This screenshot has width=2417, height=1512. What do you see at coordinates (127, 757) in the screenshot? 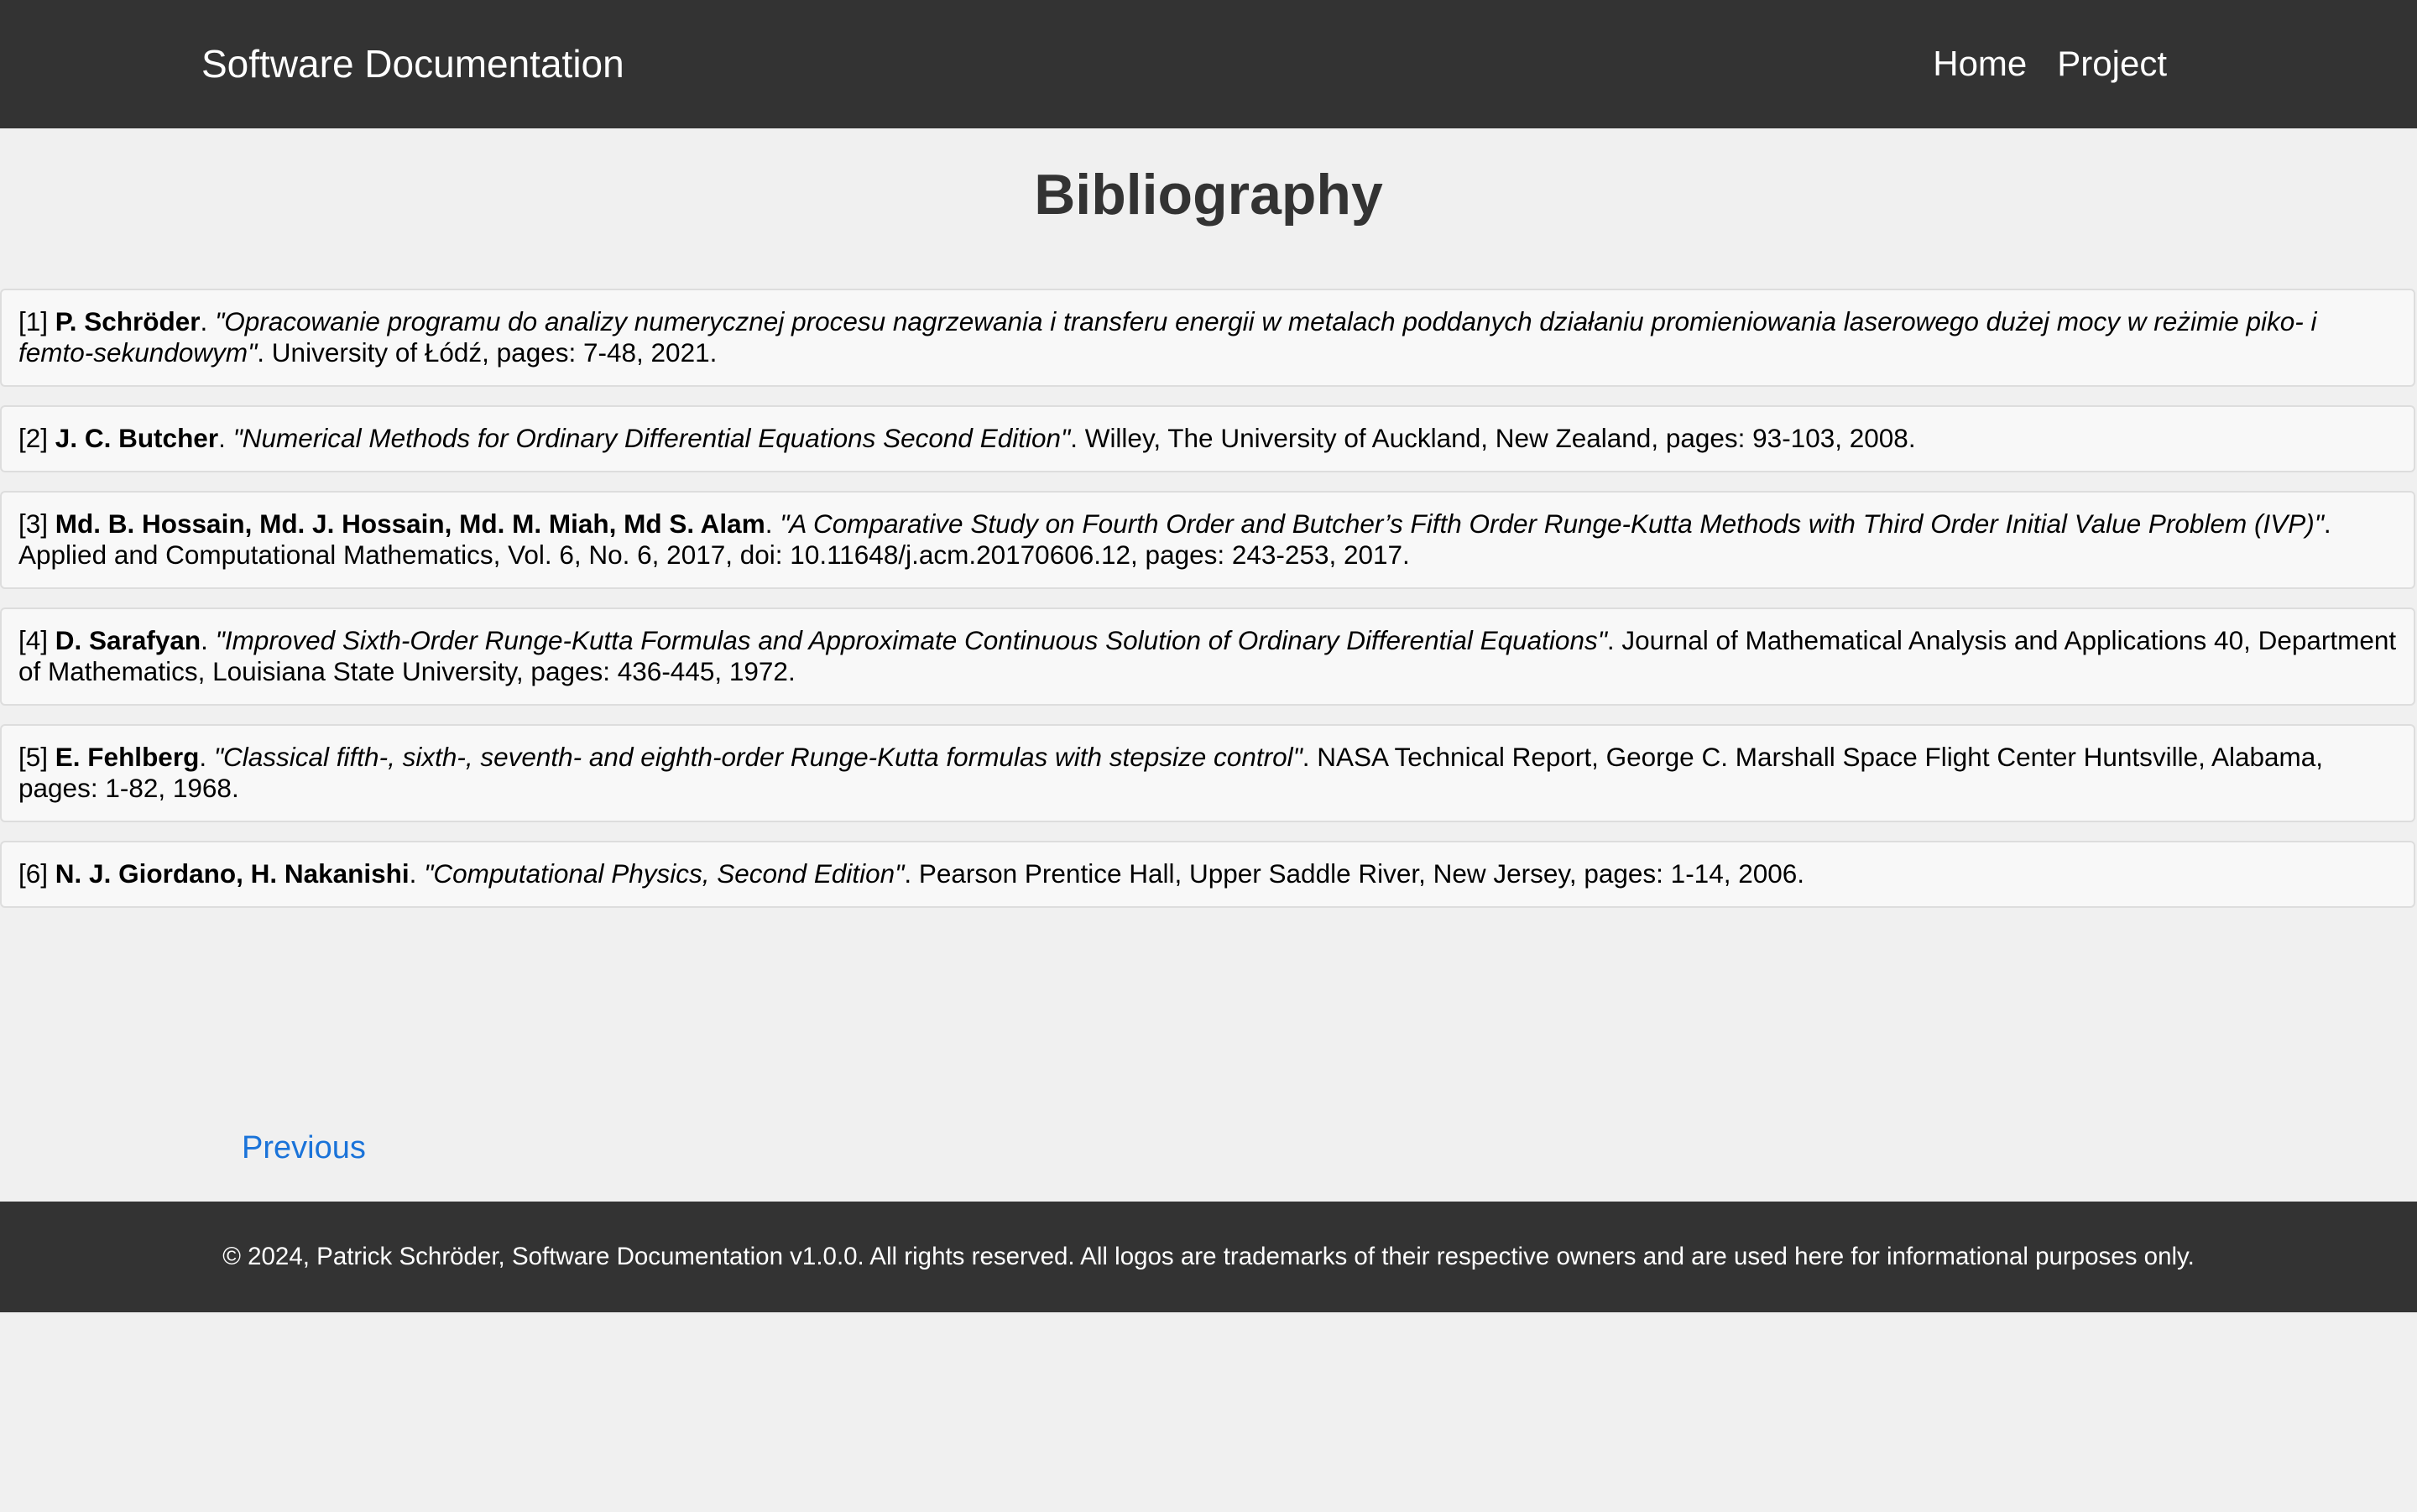
I see `entry-authors: E. Fehlberg` at bounding box center [127, 757].